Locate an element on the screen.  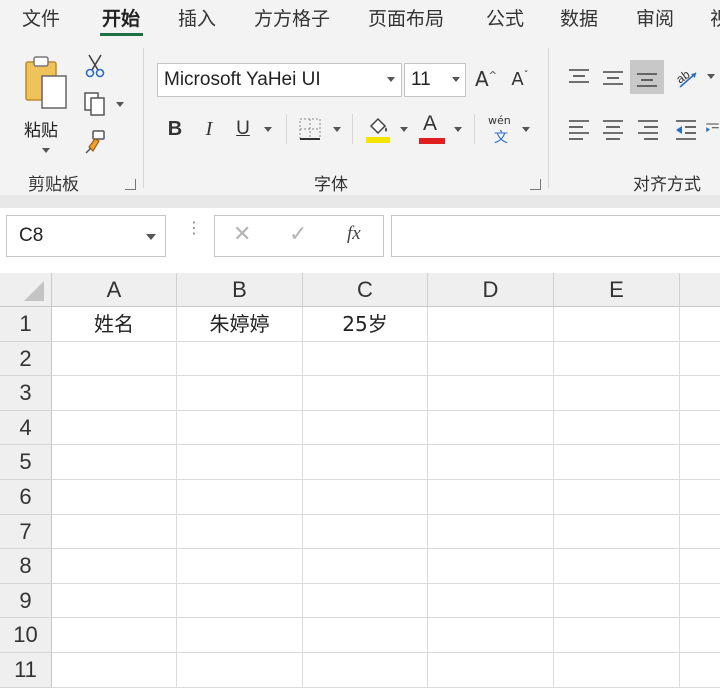
tab-fangfang-gezi: 方方格子 is located at coordinates (292, 19).